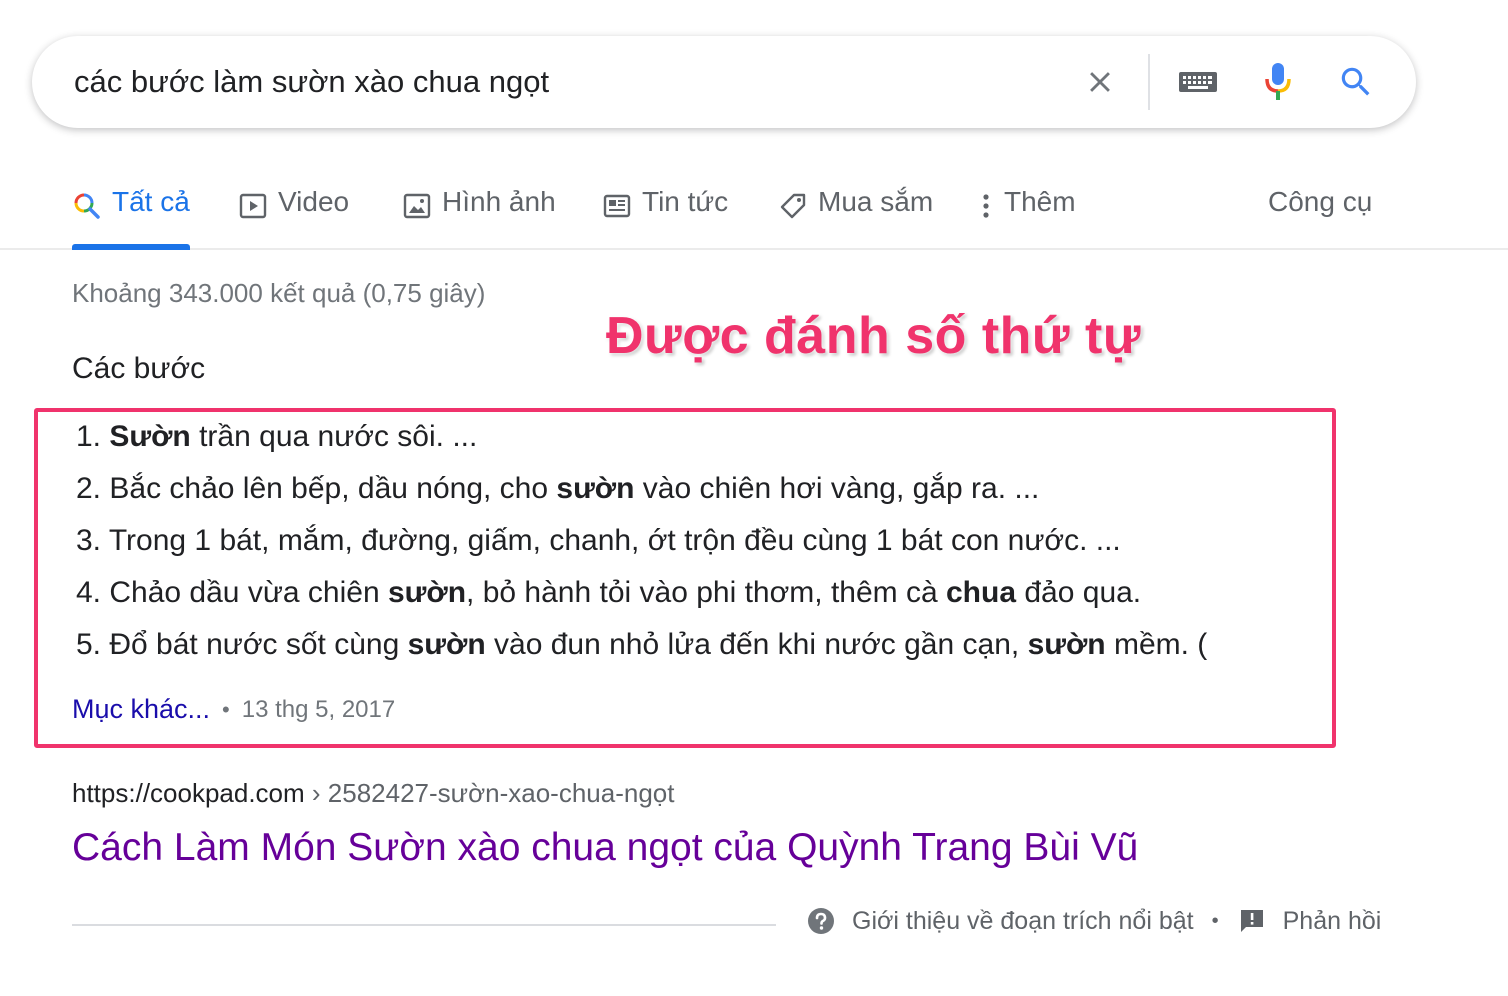 The image size is (1508, 996). Describe the element at coordinates (1040, 201) in the screenshot. I see `tab-label: Thêm` at that location.